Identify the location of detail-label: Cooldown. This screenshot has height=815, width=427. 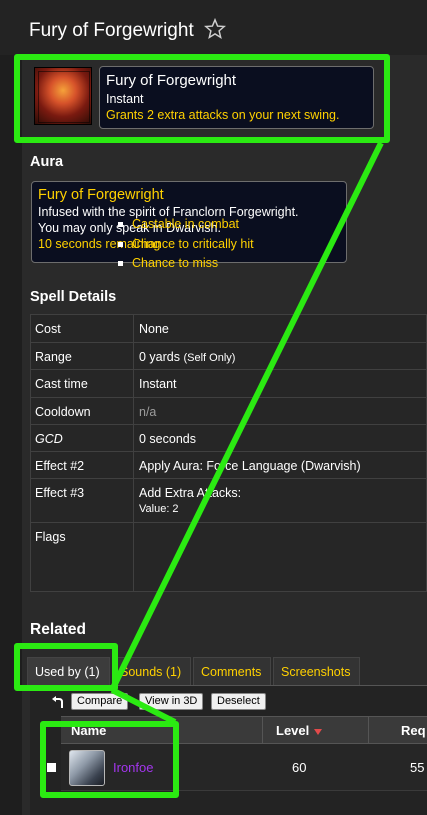
(82, 411).